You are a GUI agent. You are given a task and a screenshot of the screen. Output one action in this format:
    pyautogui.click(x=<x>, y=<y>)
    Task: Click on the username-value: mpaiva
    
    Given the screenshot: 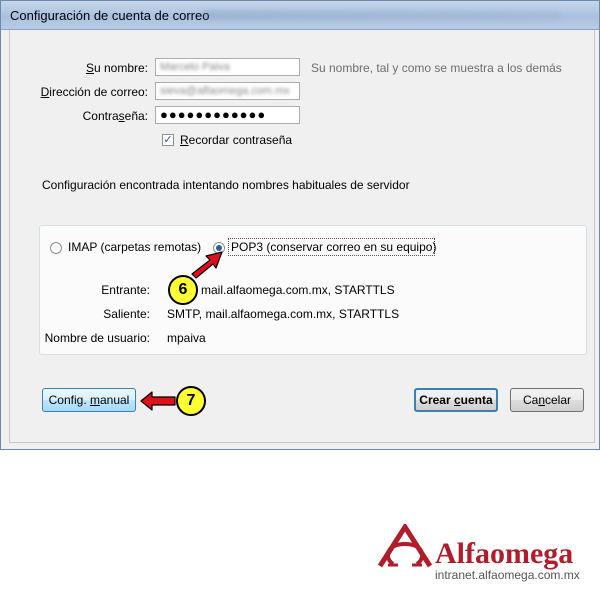 What is the action you would take?
    pyautogui.click(x=186, y=338)
    